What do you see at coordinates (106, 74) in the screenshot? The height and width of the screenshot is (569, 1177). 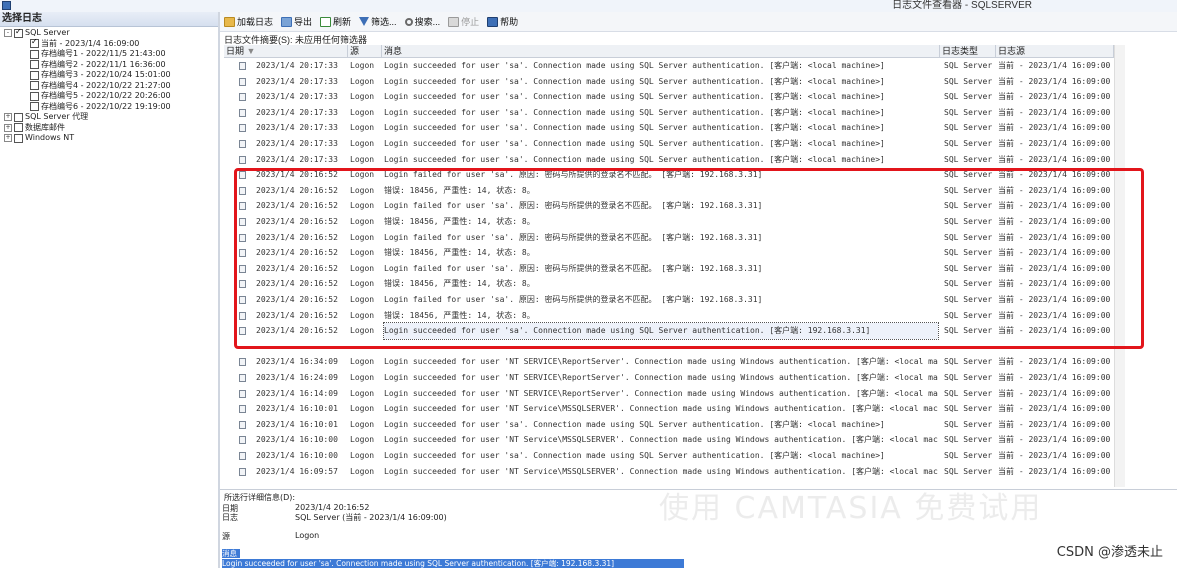 I see `tree-item-label: 存档编号3 - 2022/10/24 15:01:00` at bounding box center [106, 74].